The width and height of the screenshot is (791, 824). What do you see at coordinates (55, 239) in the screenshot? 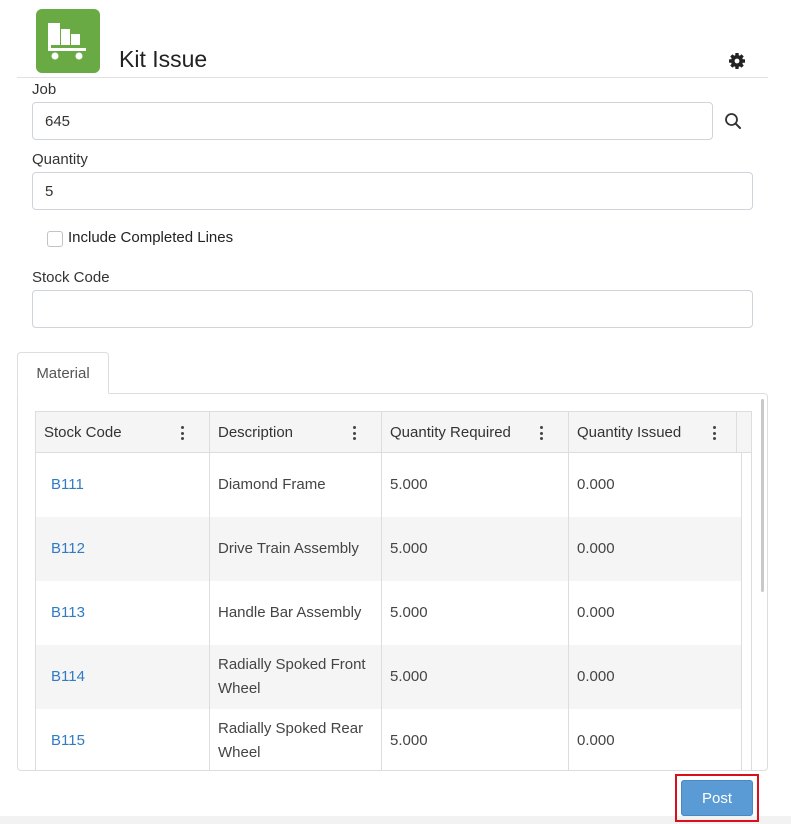
I see `include-completed-checkbox` at bounding box center [55, 239].